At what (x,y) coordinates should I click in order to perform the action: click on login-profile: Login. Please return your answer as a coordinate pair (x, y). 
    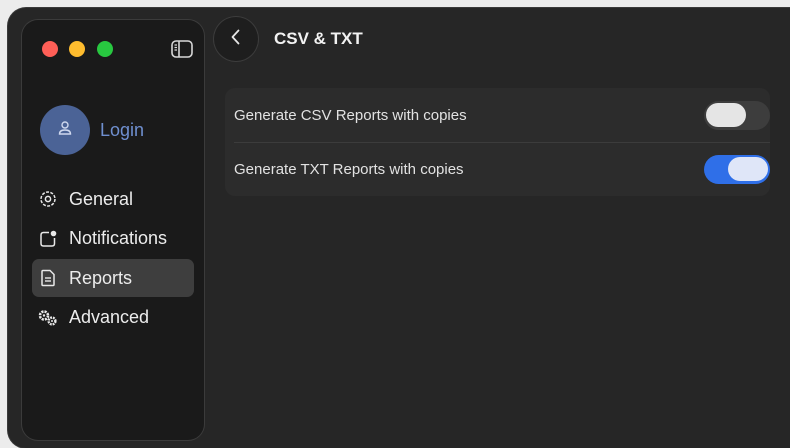
    Looking at the image, I should click on (92, 130).